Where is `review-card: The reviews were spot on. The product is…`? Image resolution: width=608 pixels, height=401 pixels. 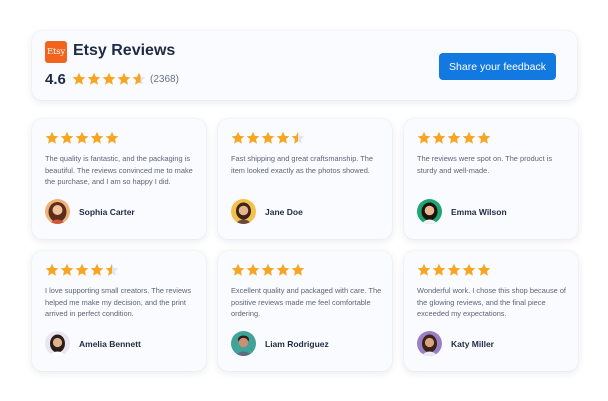
review-card: The reviews were spot on. The product is… is located at coordinates (491, 179).